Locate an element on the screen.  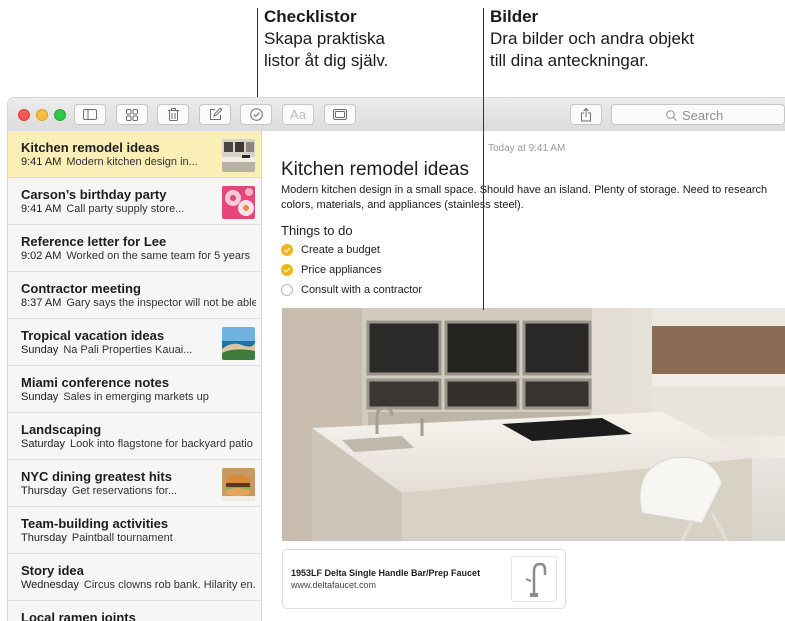
faucet-thumbnail is located at coordinates (534, 579).